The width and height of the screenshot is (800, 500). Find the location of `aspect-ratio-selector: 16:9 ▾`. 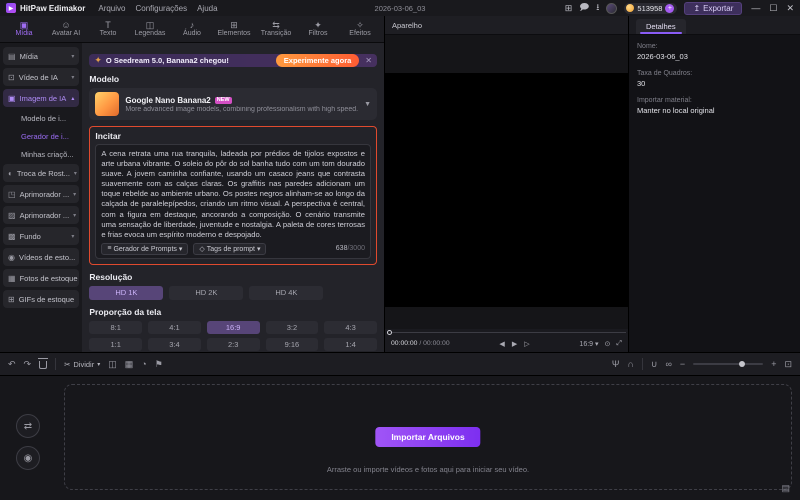

aspect-ratio-selector: 16:9 ▾ is located at coordinates (588, 344).